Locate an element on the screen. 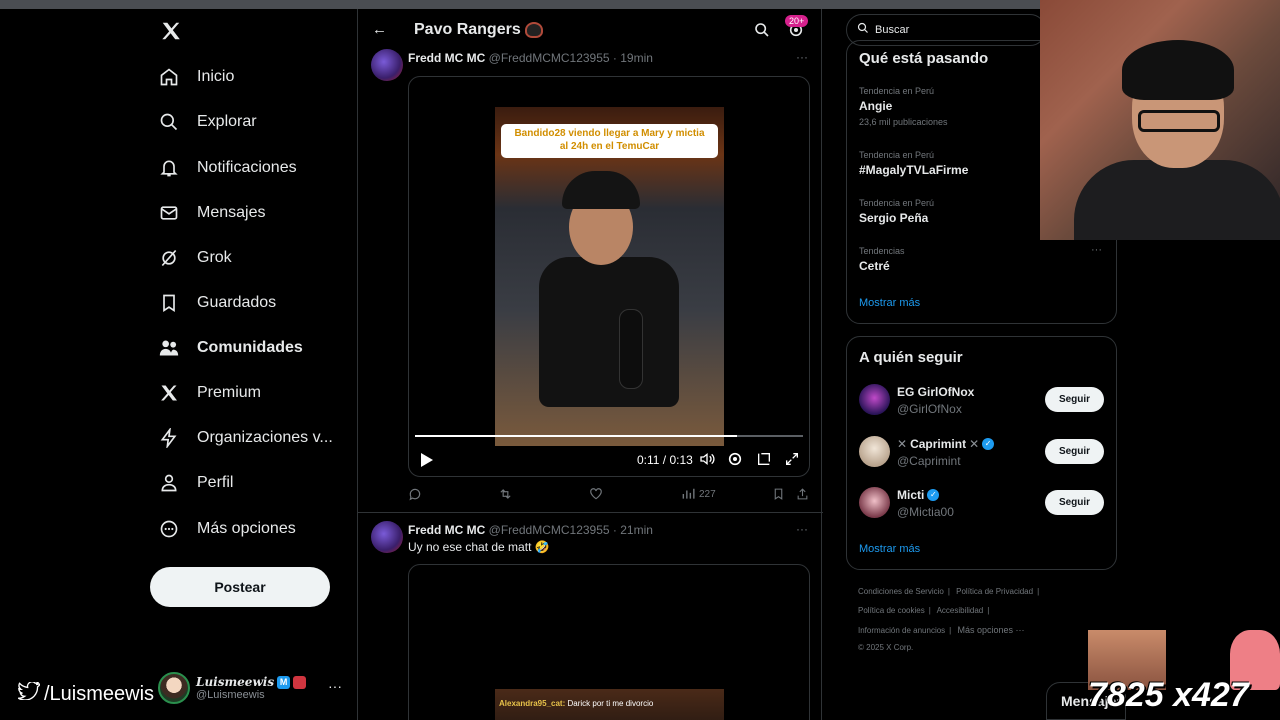  badge-icon is located at coordinates (300, 682).